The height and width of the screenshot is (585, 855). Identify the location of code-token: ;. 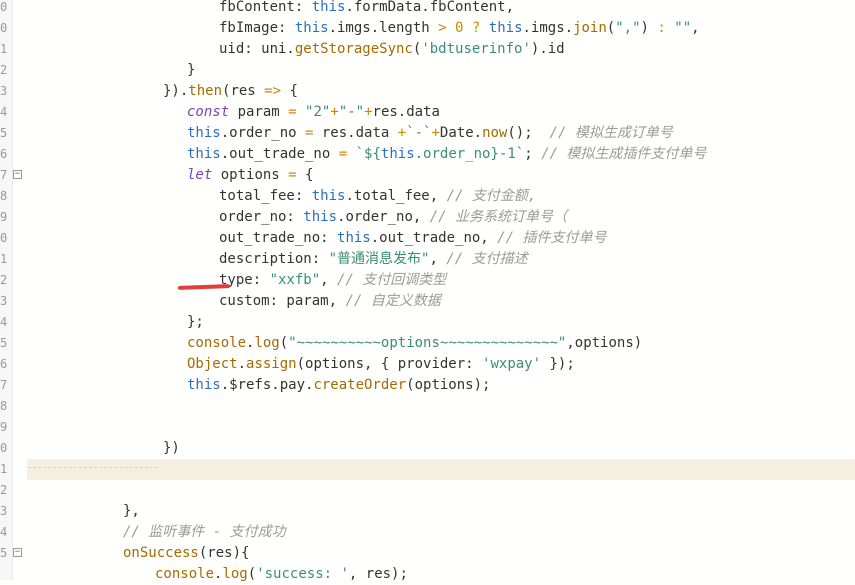
(533, 154).